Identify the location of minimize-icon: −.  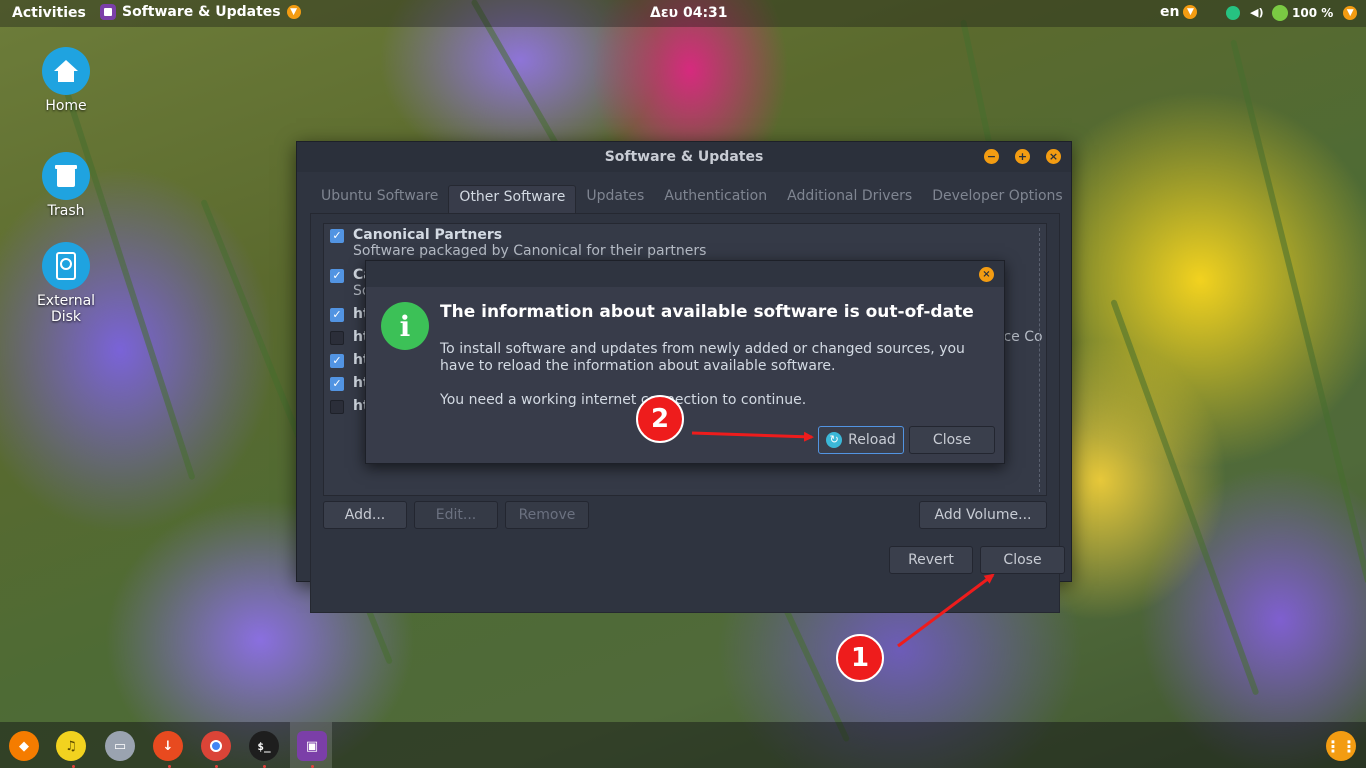
(991, 156).